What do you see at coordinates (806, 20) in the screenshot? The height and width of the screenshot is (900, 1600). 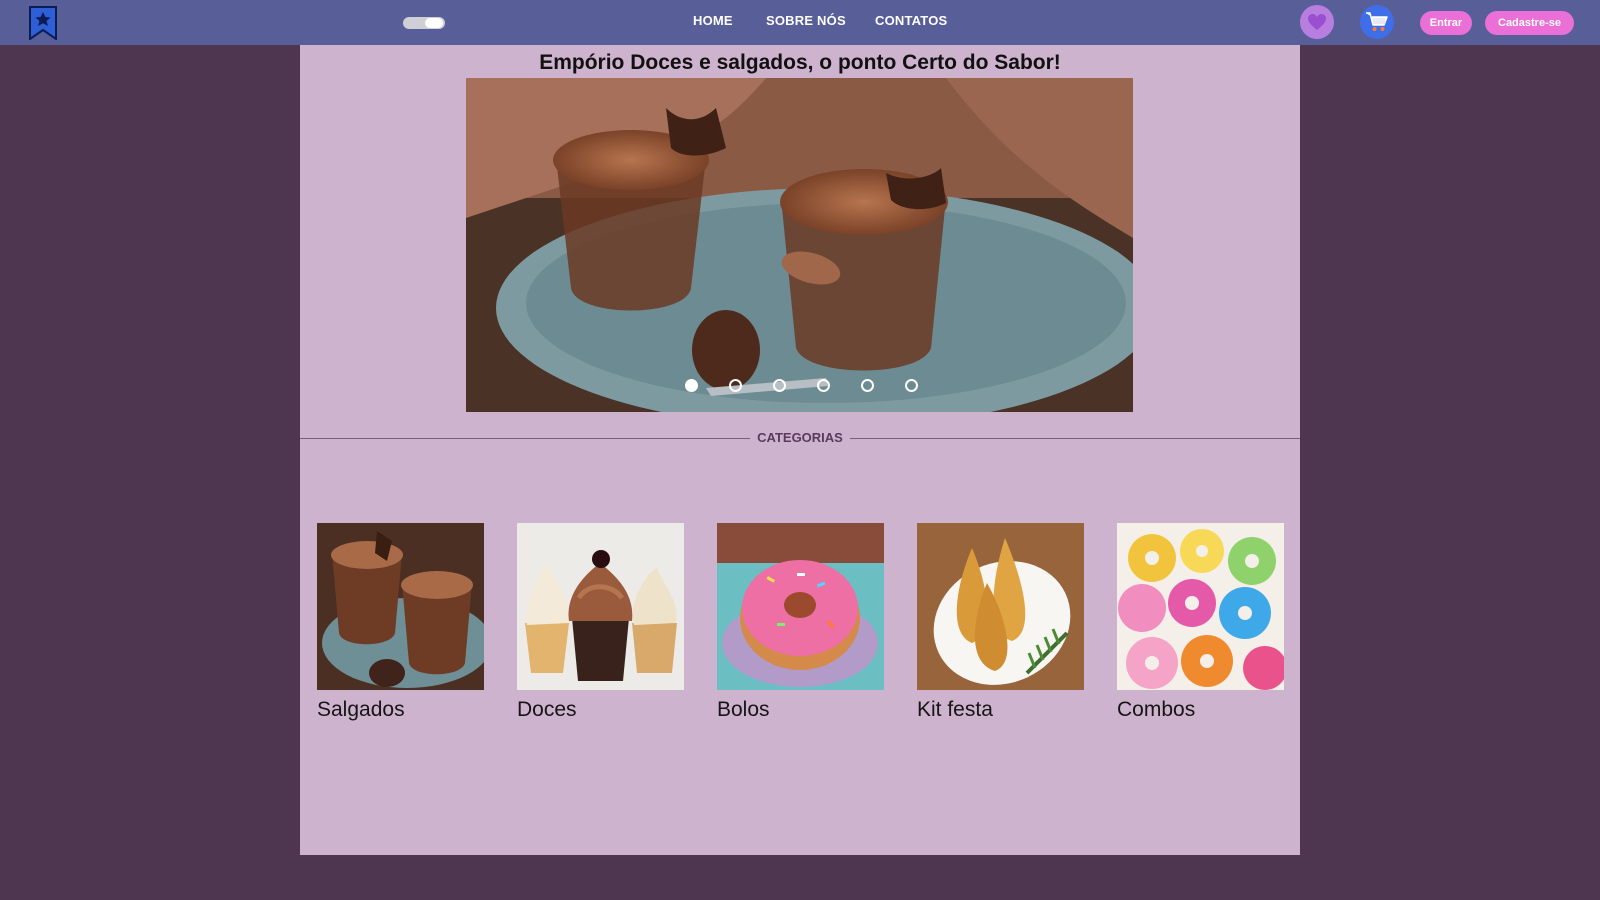 I see `nav-sobre-nos-link: SOBRE NÓS` at bounding box center [806, 20].